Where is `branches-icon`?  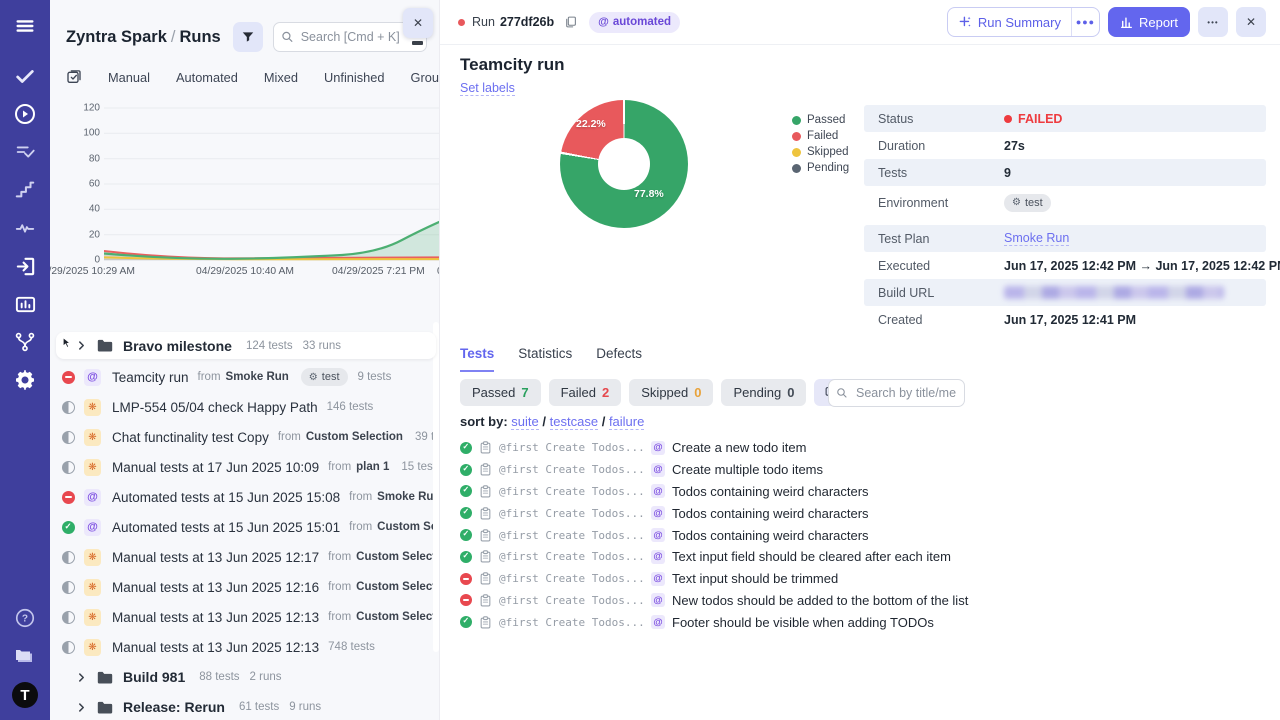
branches-icon is located at coordinates (25, 342).